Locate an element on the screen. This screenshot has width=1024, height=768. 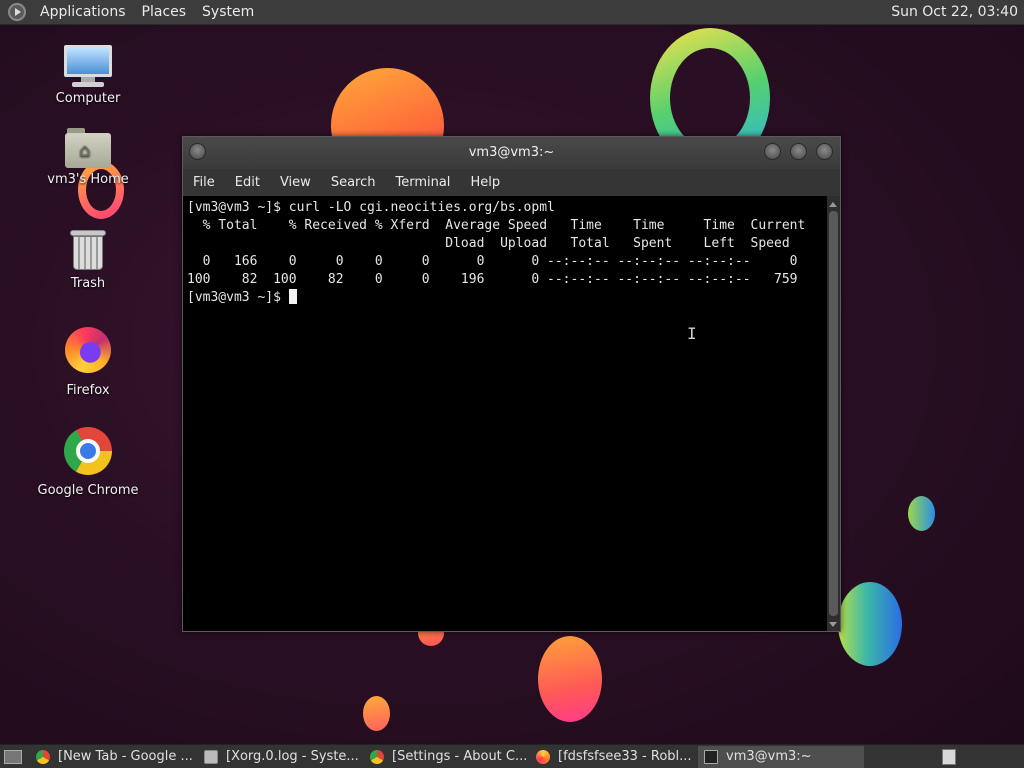
desktop-icon-label: vm3's Home is located at coordinates (88, 179).